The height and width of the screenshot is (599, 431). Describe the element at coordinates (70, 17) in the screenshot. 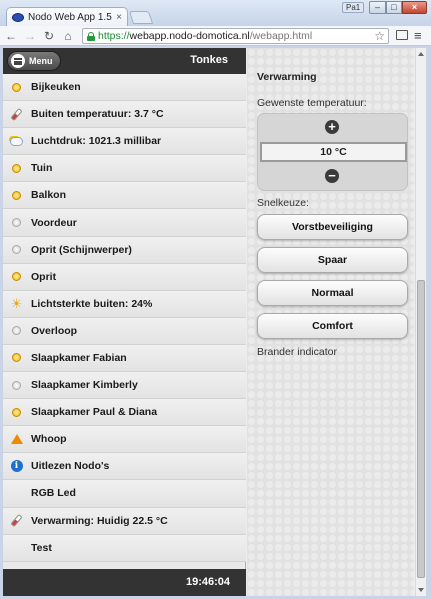

I see `tab-title: Nodo Web App 1.5` at that location.